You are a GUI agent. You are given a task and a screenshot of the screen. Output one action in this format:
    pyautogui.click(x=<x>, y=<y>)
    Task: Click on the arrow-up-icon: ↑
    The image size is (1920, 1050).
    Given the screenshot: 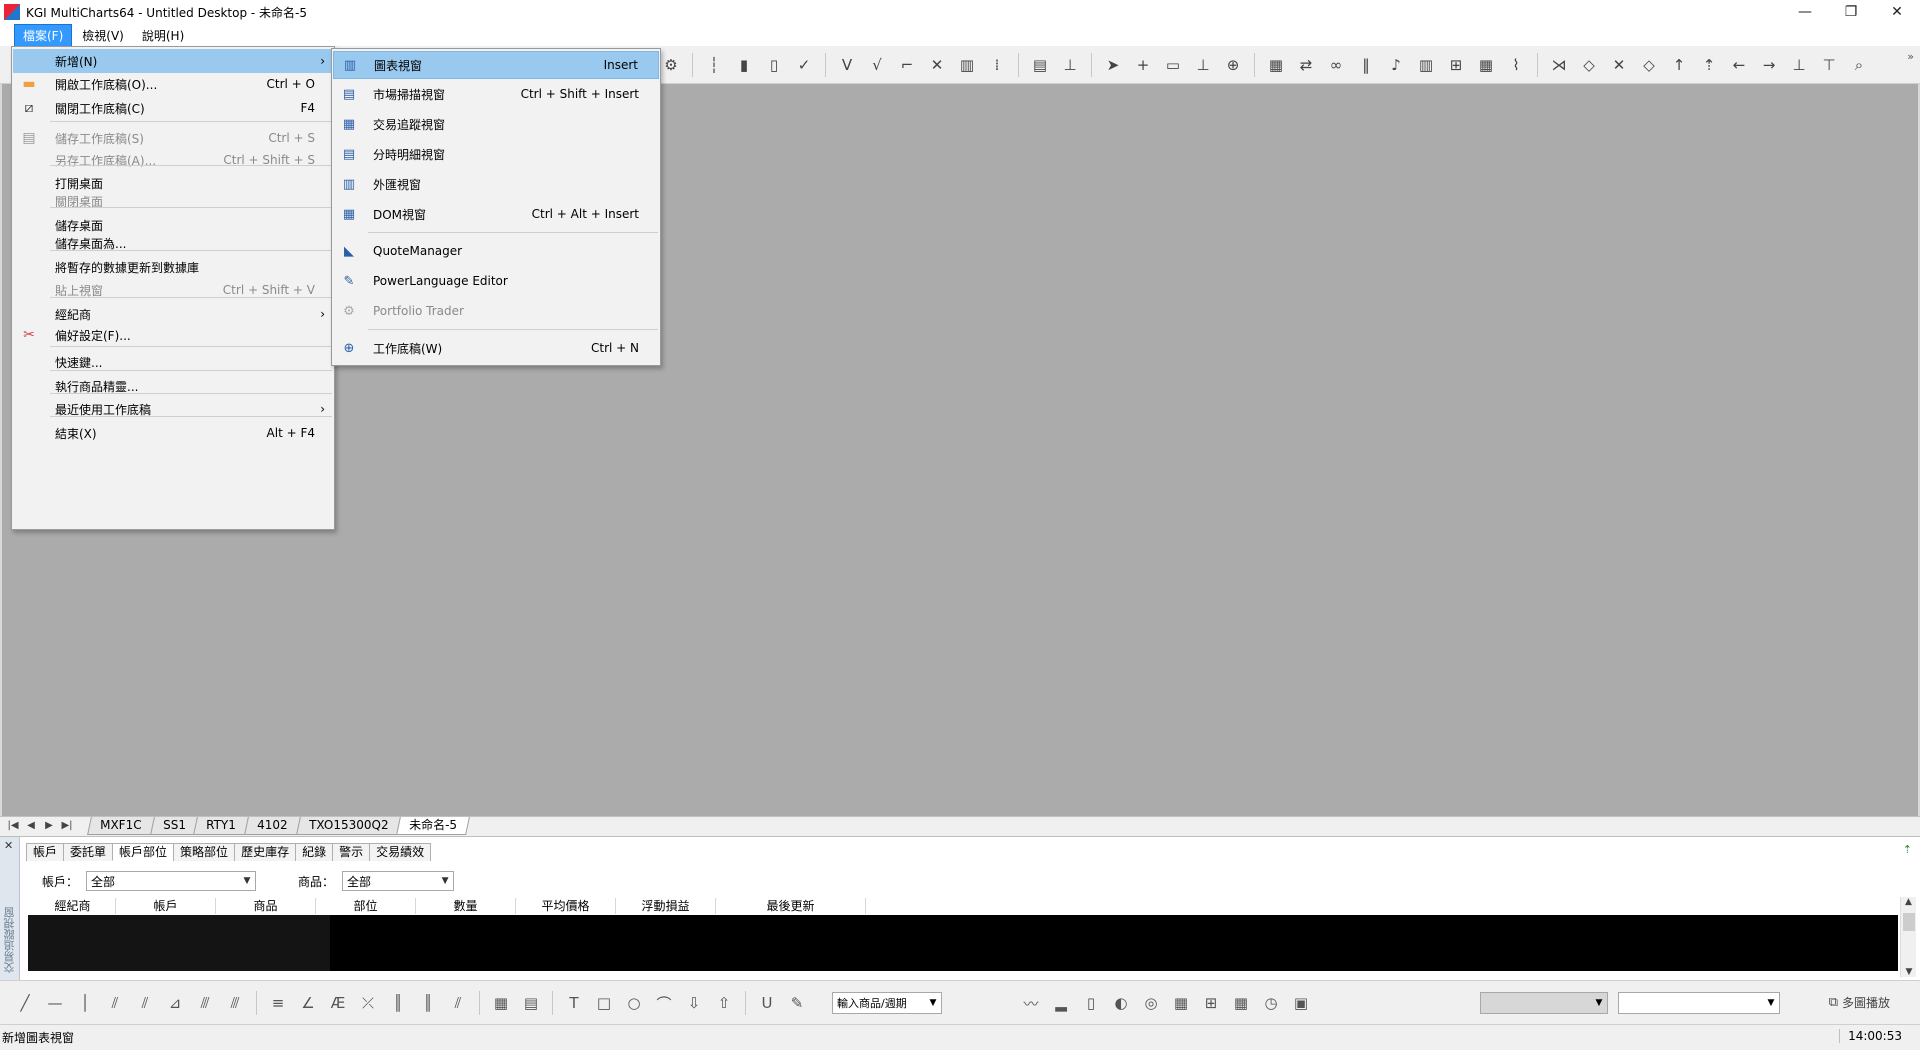 What is the action you would take?
    pyautogui.click(x=1679, y=65)
    